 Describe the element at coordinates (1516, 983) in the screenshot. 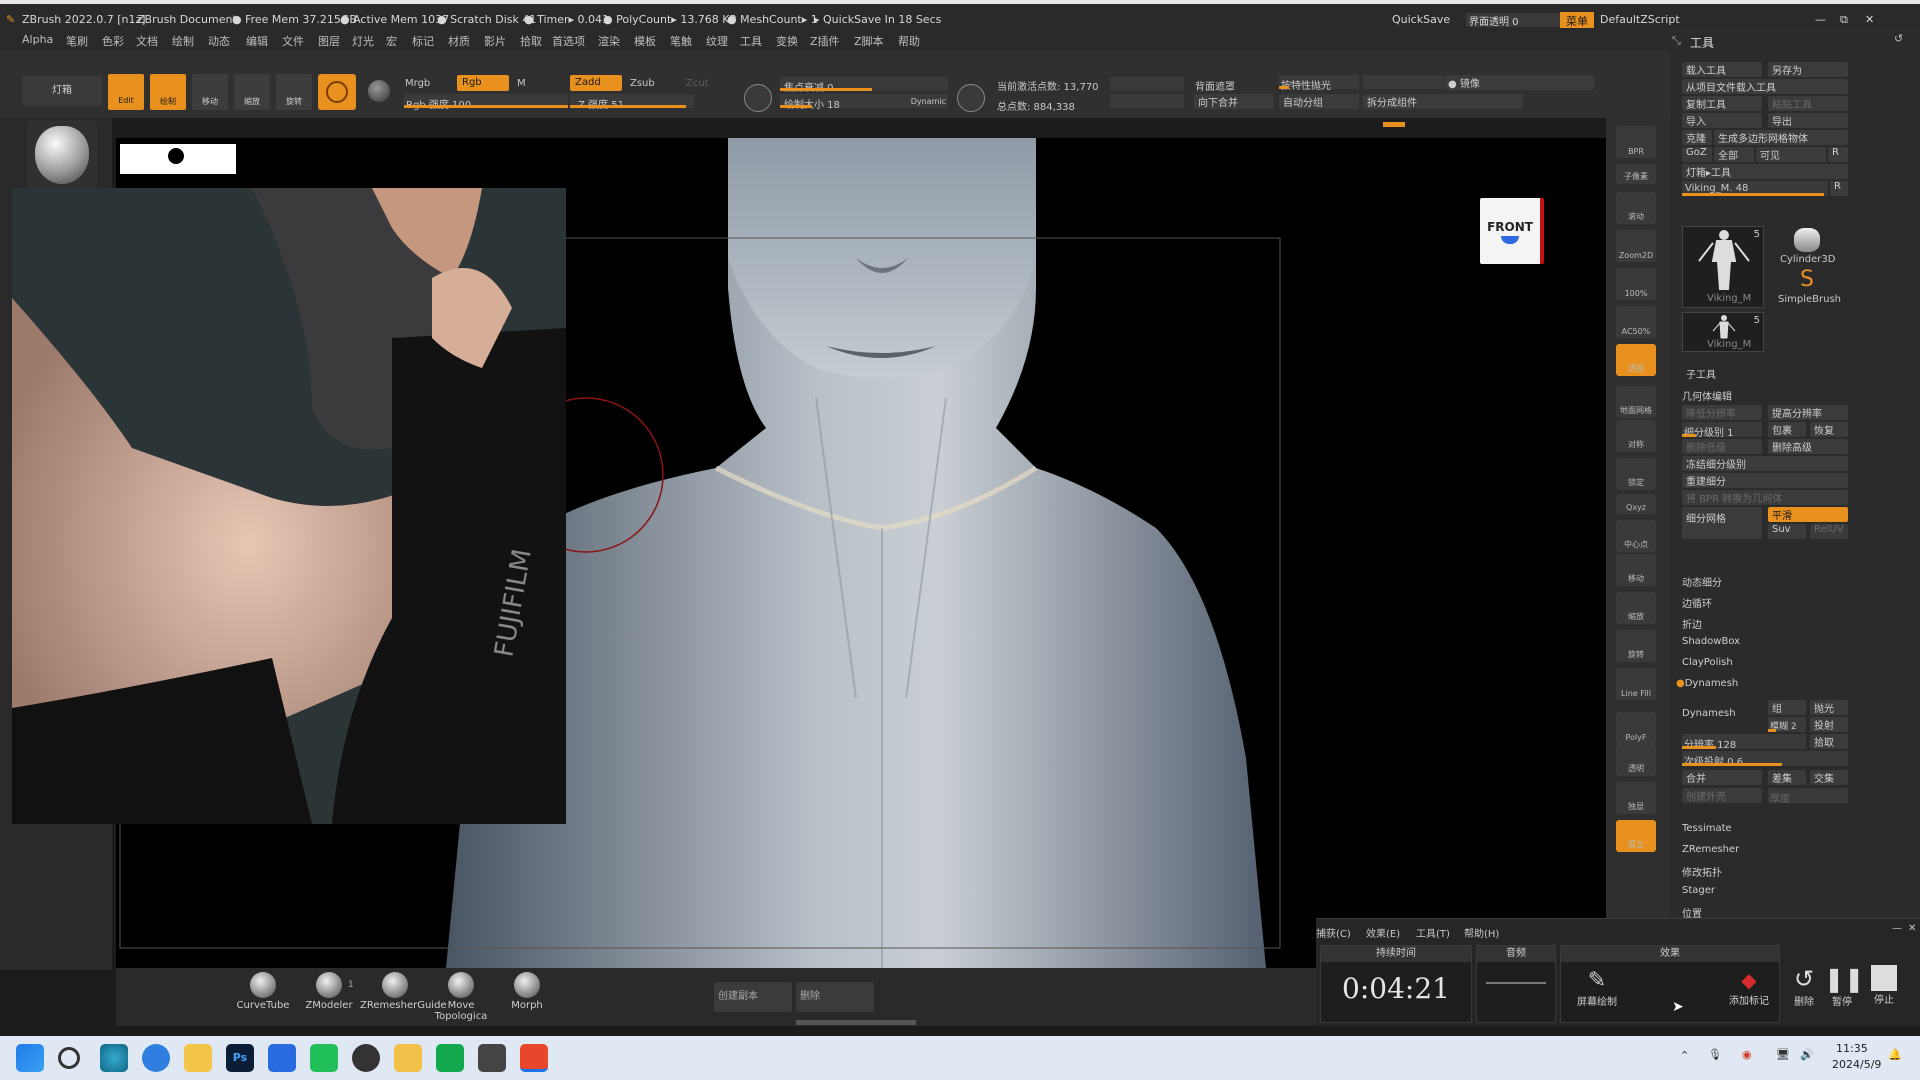

I see `audio-level-slider` at that location.